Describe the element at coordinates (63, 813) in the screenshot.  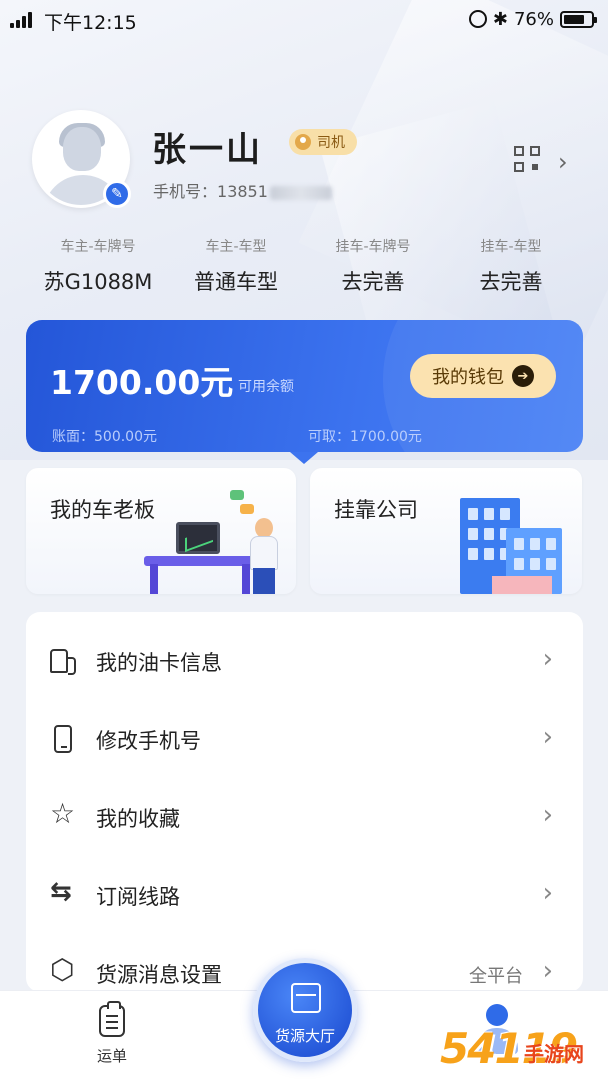
I see `star-icon: ☆` at that location.